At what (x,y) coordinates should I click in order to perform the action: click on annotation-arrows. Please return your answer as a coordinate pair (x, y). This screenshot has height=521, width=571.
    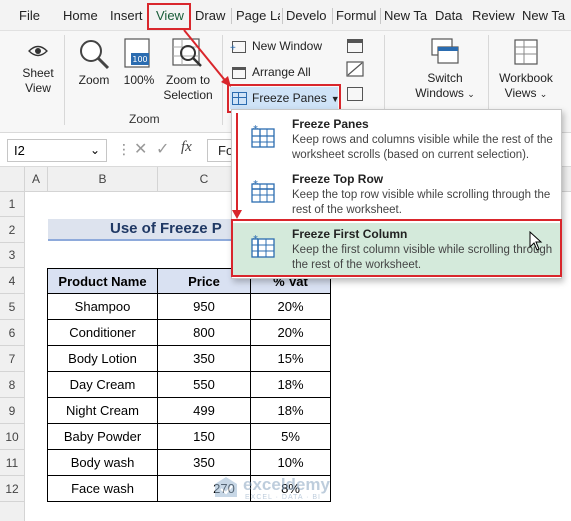
    Looking at the image, I should click on (212, 124).